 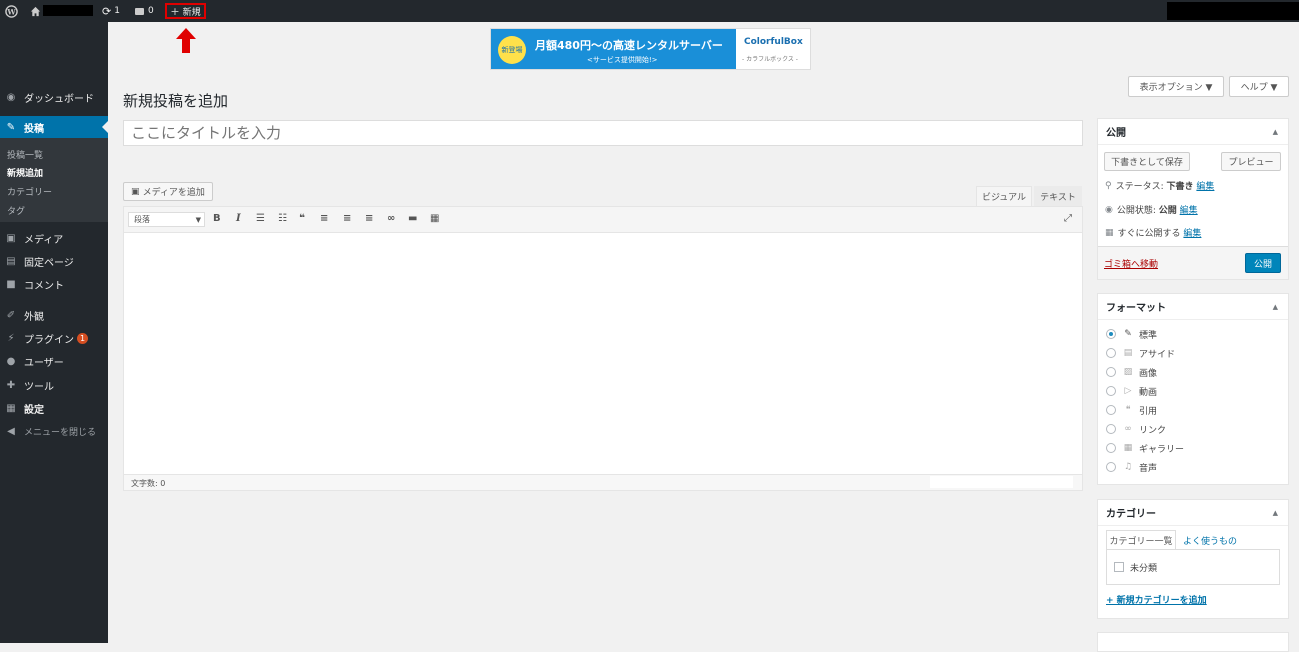 What do you see at coordinates (1068, 218) in the screenshot?
I see `fullscreen-icon: ⤢` at bounding box center [1068, 218].